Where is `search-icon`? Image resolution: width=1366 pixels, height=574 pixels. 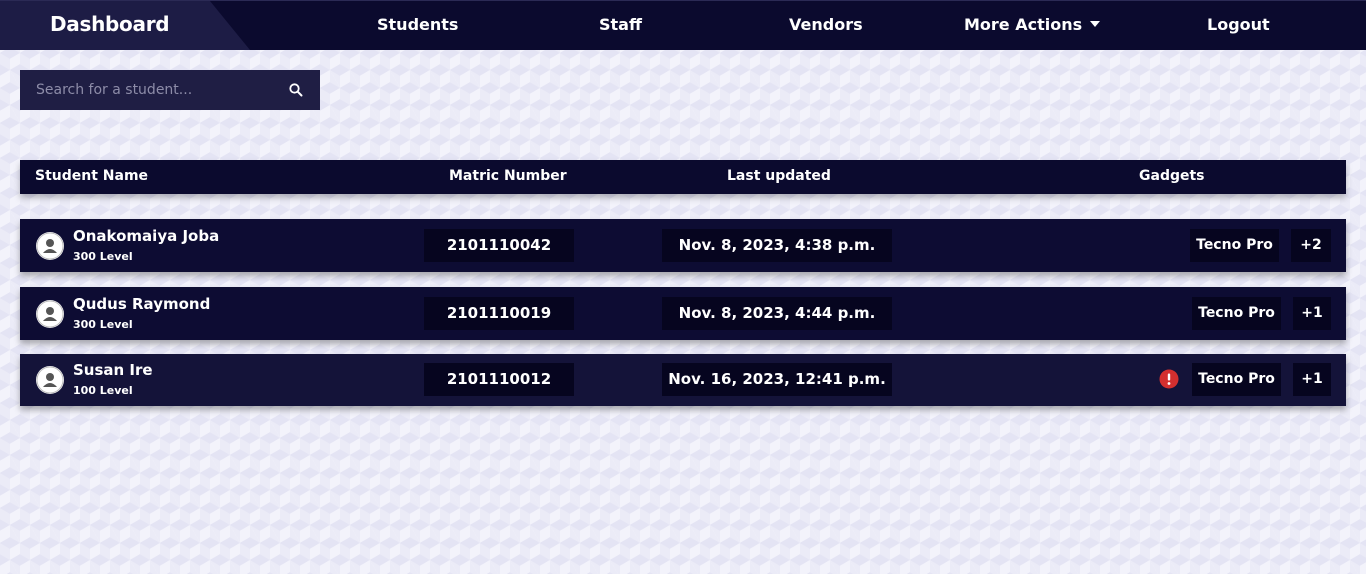 search-icon is located at coordinates (296, 90).